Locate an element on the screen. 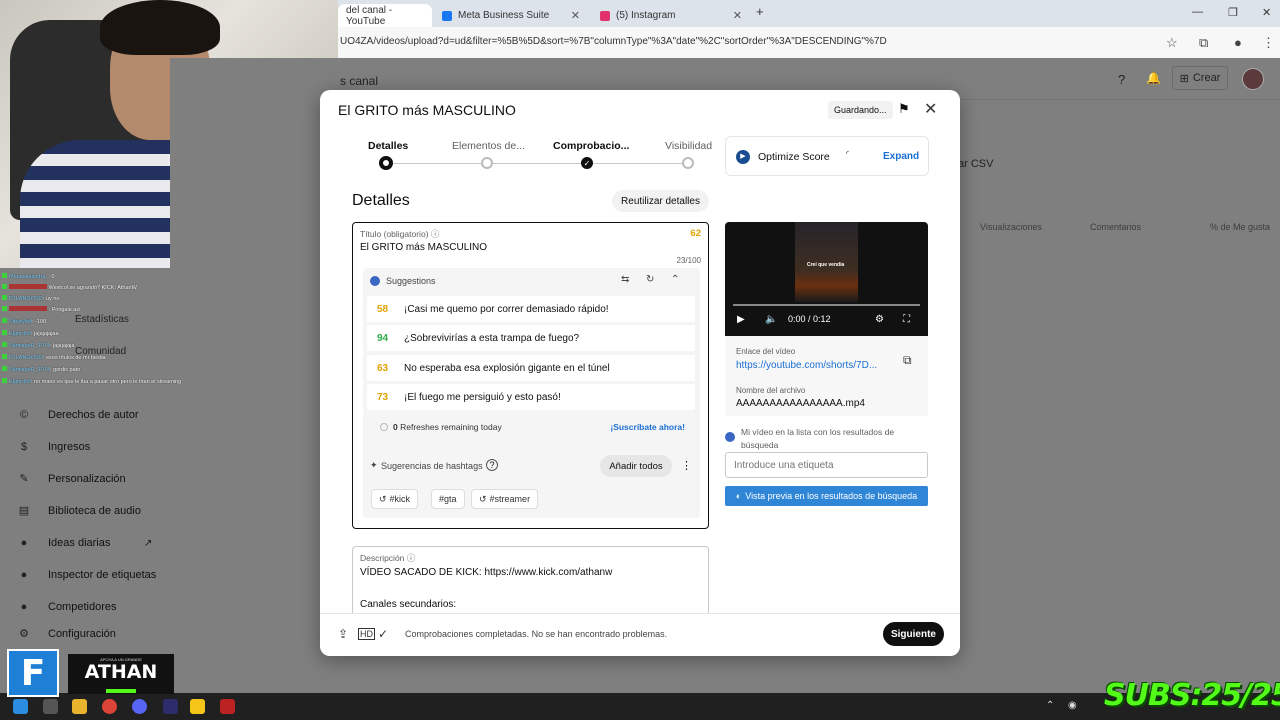 The height and width of the screenshot is (720, 1280). sidebar-item-copyright: © Derechos de autor is located at coordinates (84, 415).